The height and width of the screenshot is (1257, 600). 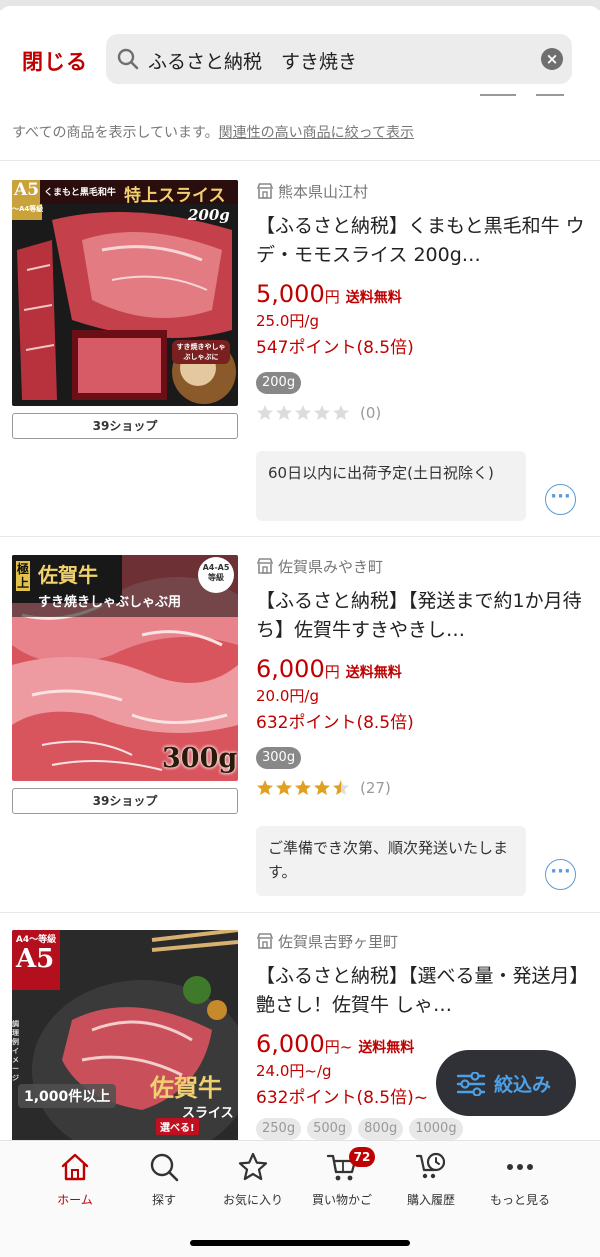 I want to click on product-image: 極上 佐賀牛 A4-A5等級 すき焼きしゃぶしゃぶ用 300g, so click(x=125, y=668).